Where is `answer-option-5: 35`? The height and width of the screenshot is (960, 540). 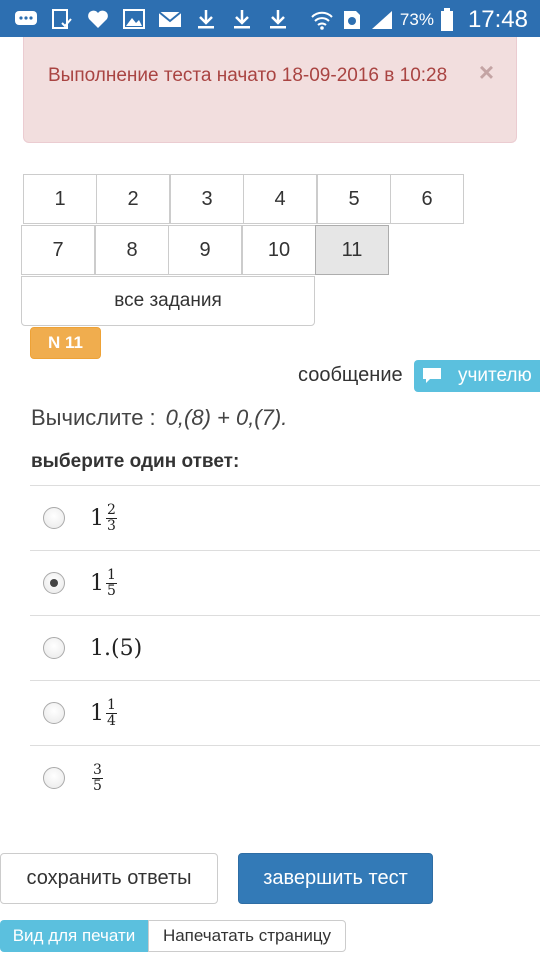 answer-option-5: 35 is located at coordinates (285, 777).